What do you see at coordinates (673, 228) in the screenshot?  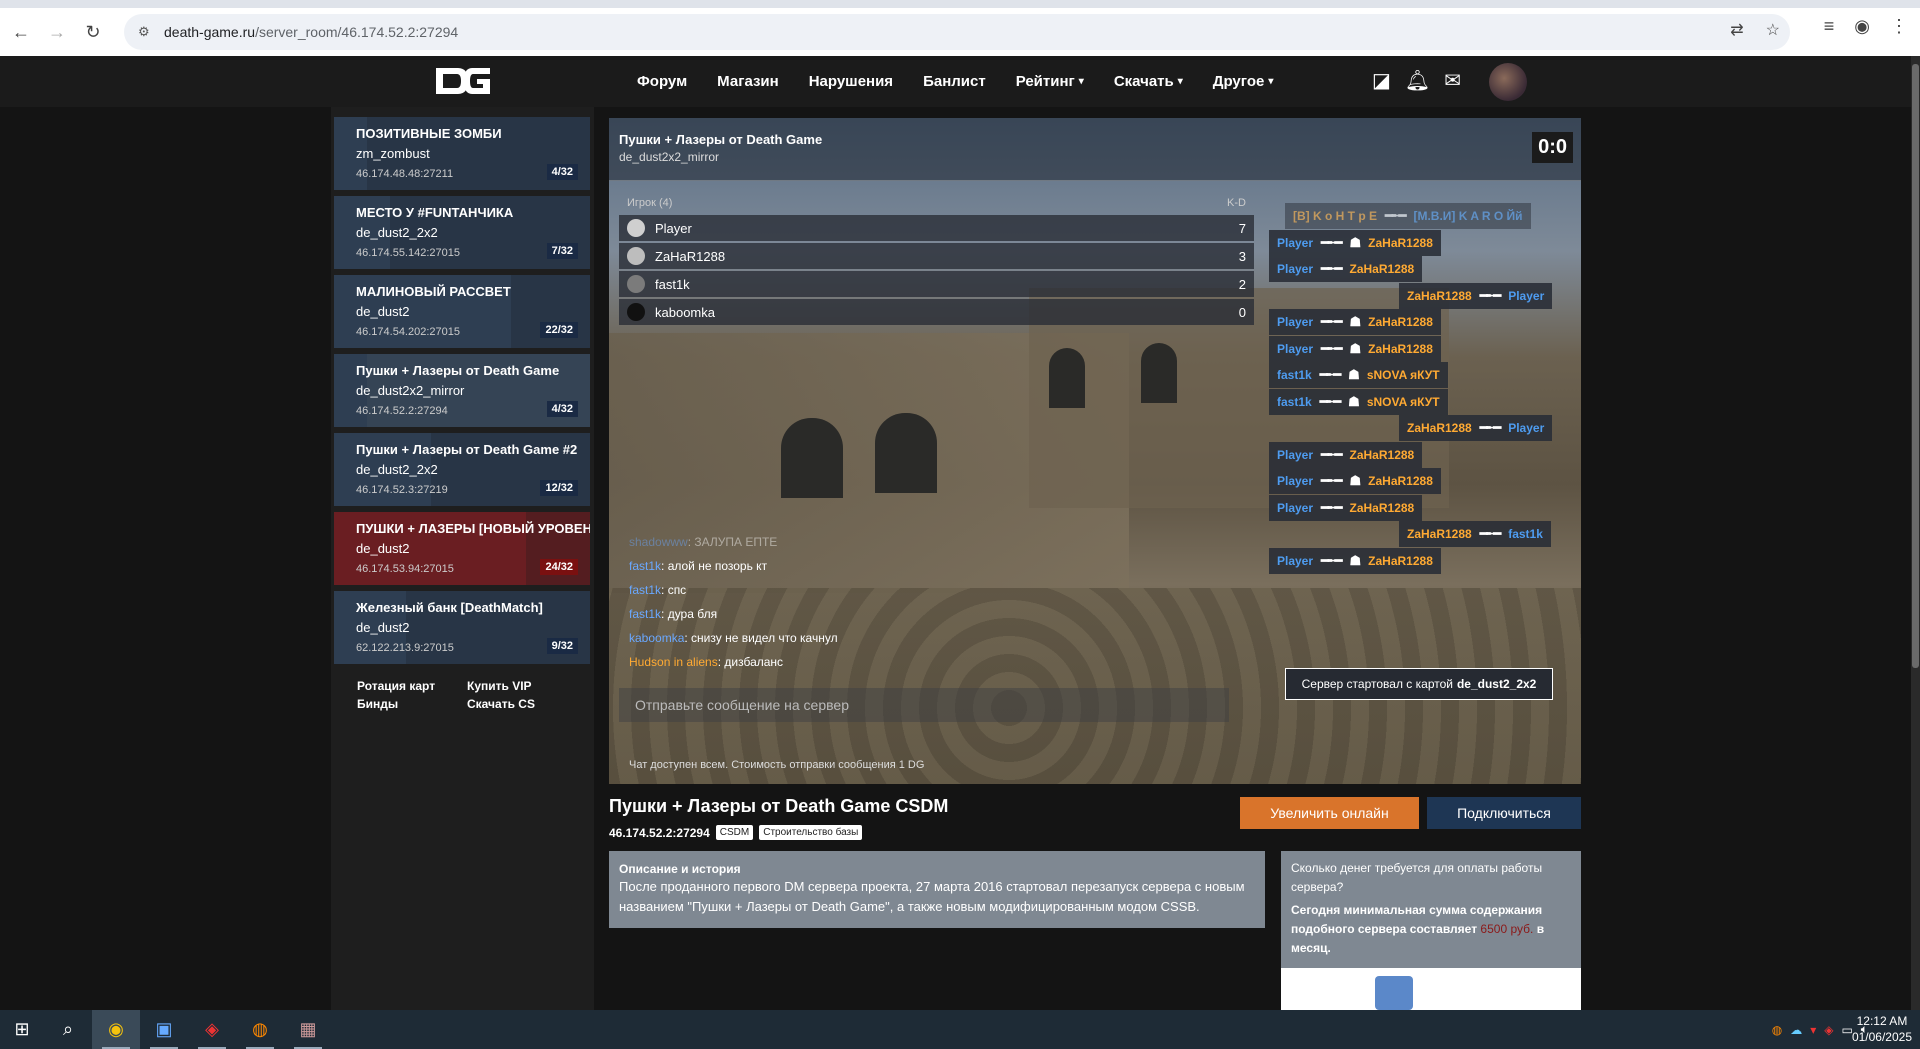 I see `player-name: Player` at bounding box center [673, 228].